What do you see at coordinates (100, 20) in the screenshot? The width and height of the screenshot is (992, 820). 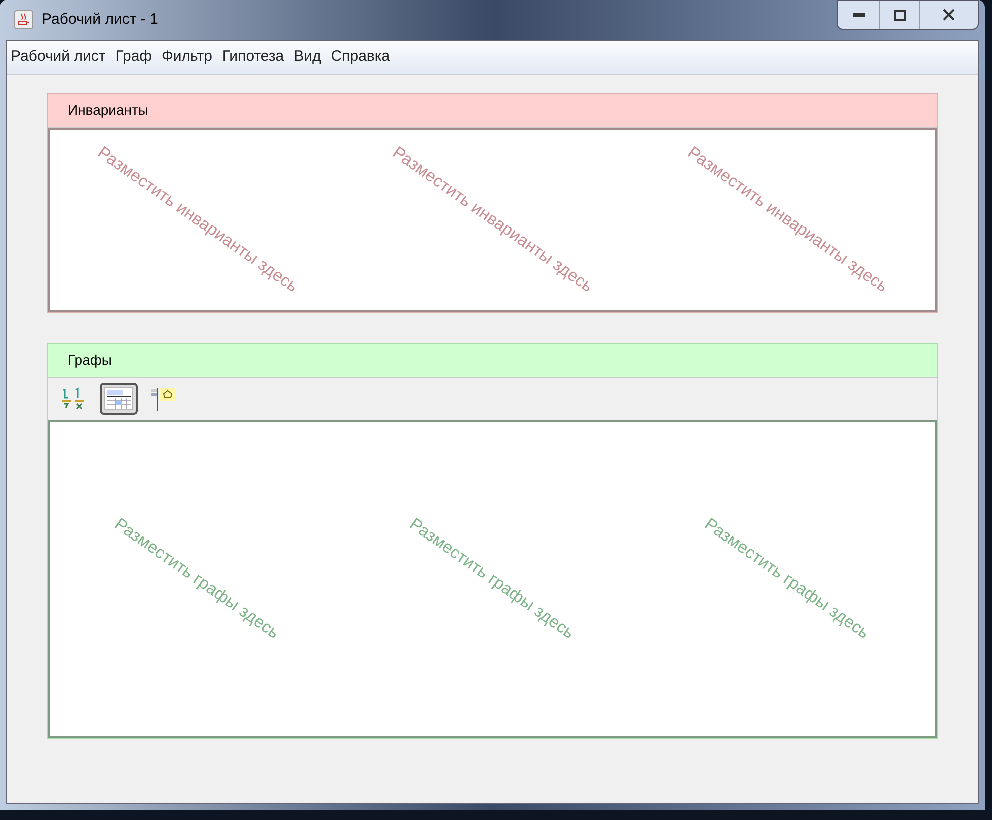 I see `window-title: Рабочий лист - 1` at bounding box center [100, 20].